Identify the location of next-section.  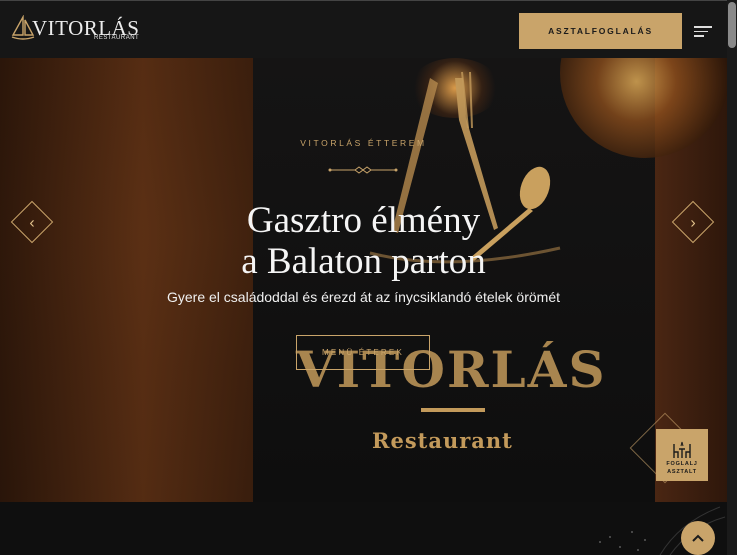
(363, 528).